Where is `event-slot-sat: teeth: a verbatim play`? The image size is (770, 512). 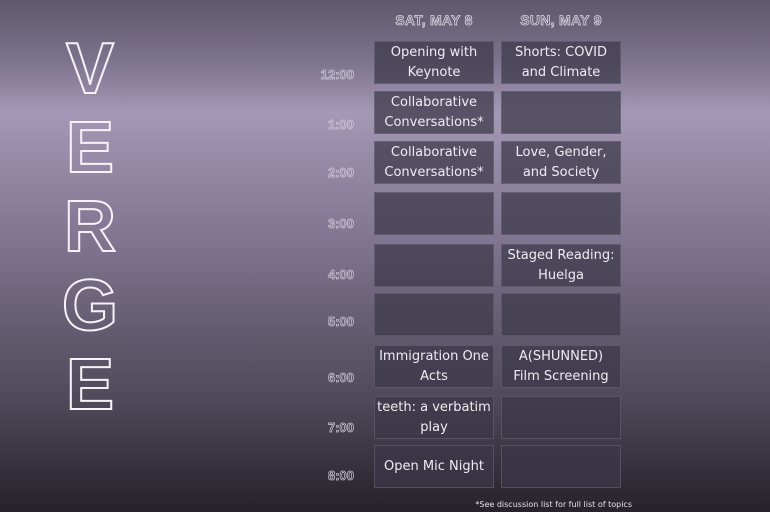
event-slot-sat: teeth: a verbatim play is located at coordinates (434, 417).